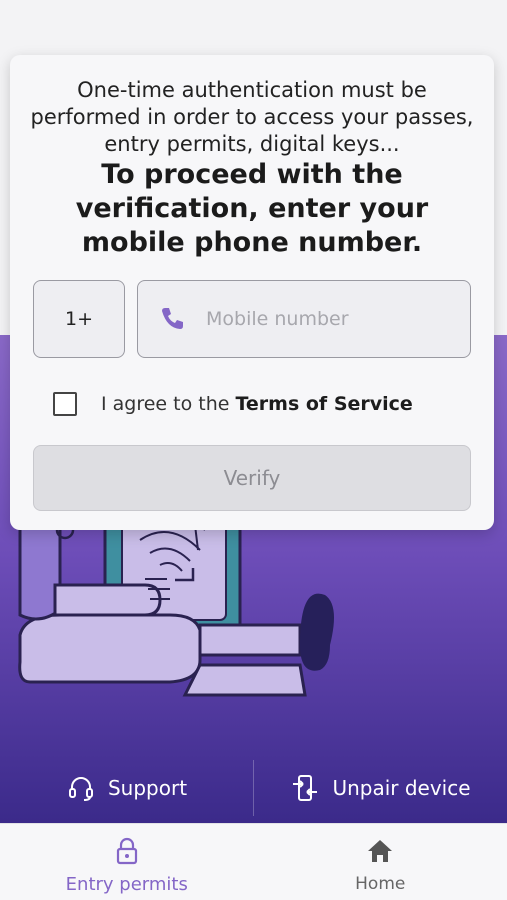 The height and width of the screenshot is (900, 507). Describe the element at coordinates (380, 884) in the screenshot. I see `tab-home-label: Home` at that location.